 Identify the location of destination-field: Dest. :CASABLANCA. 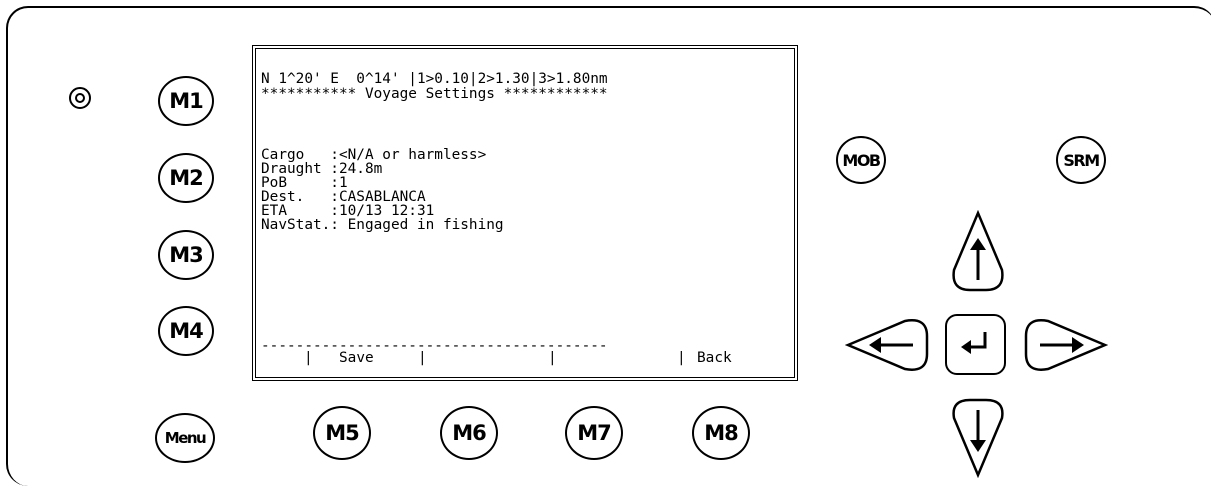
(343, 197).